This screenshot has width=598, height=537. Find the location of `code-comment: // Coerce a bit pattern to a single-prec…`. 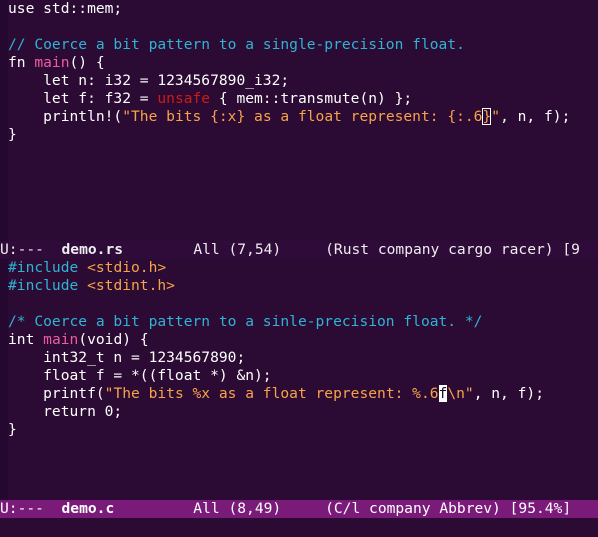

code-comment: // Coerce a bit pattern to a single-prec… is located at coordinates (236, 44).